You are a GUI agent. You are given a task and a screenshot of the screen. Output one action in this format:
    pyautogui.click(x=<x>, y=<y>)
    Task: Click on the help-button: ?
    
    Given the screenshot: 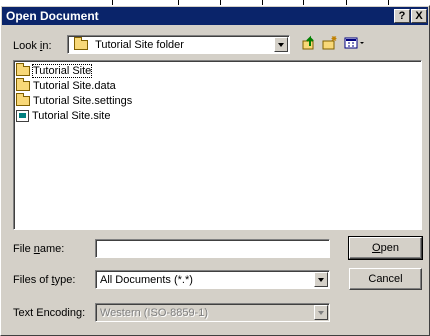 What is the action you would take?
    pyautogui.click(x=402, y=16)
    